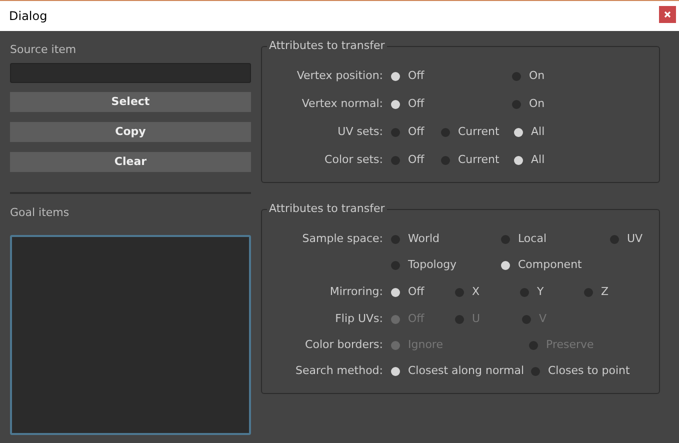 The width and height of the screenshot is (679, 443). I want to click on option-label: Flip UVs:, so click(359, 319).